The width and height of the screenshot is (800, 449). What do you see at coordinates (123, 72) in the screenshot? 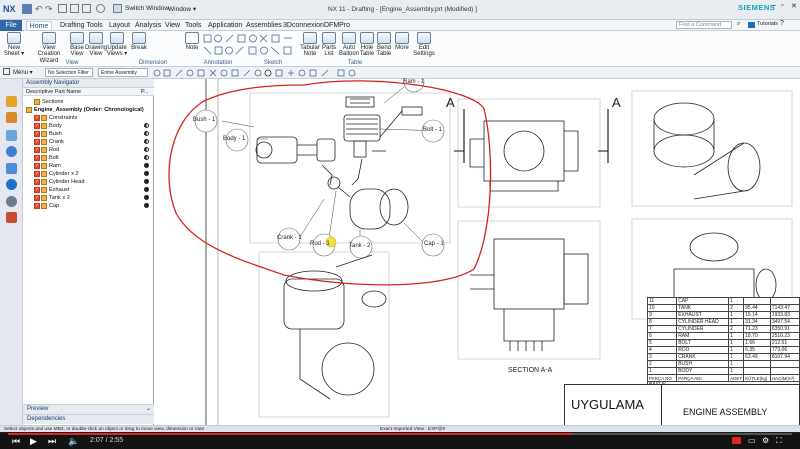
I see `scope-select: Entire Assembly` at bounding box center [123, 72].